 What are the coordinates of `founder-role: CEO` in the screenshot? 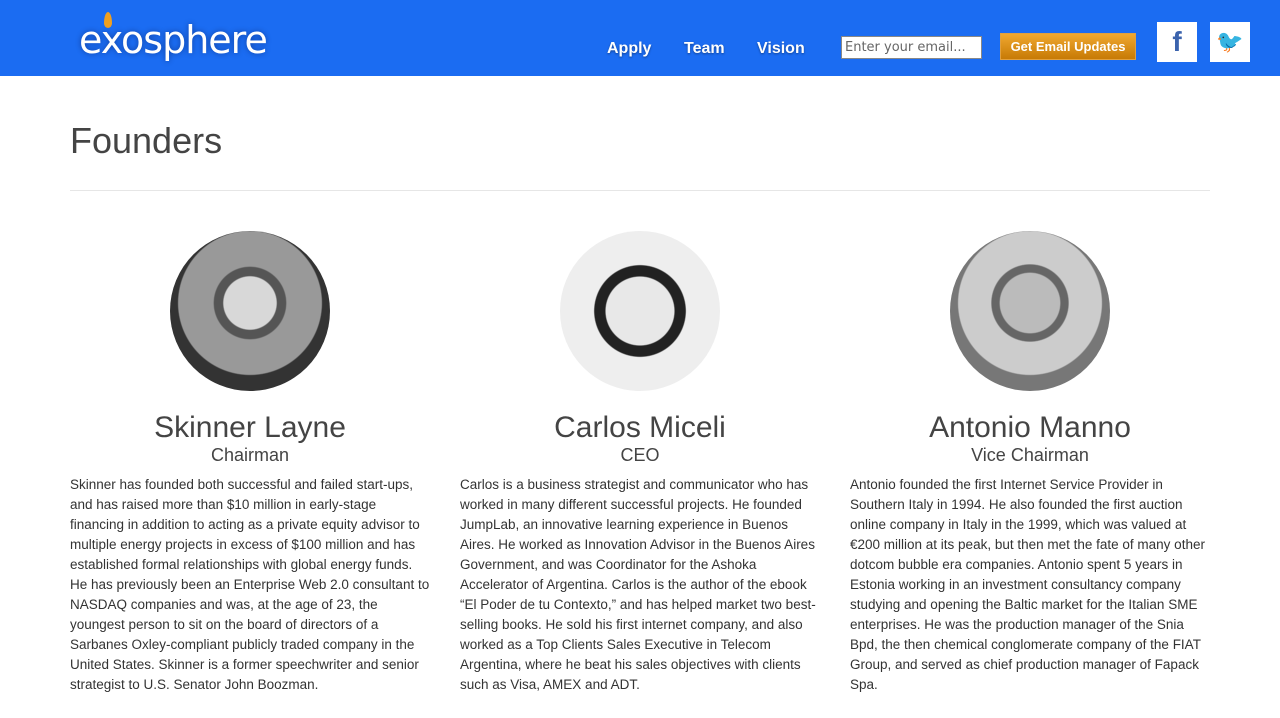 It's located at (640, 455).